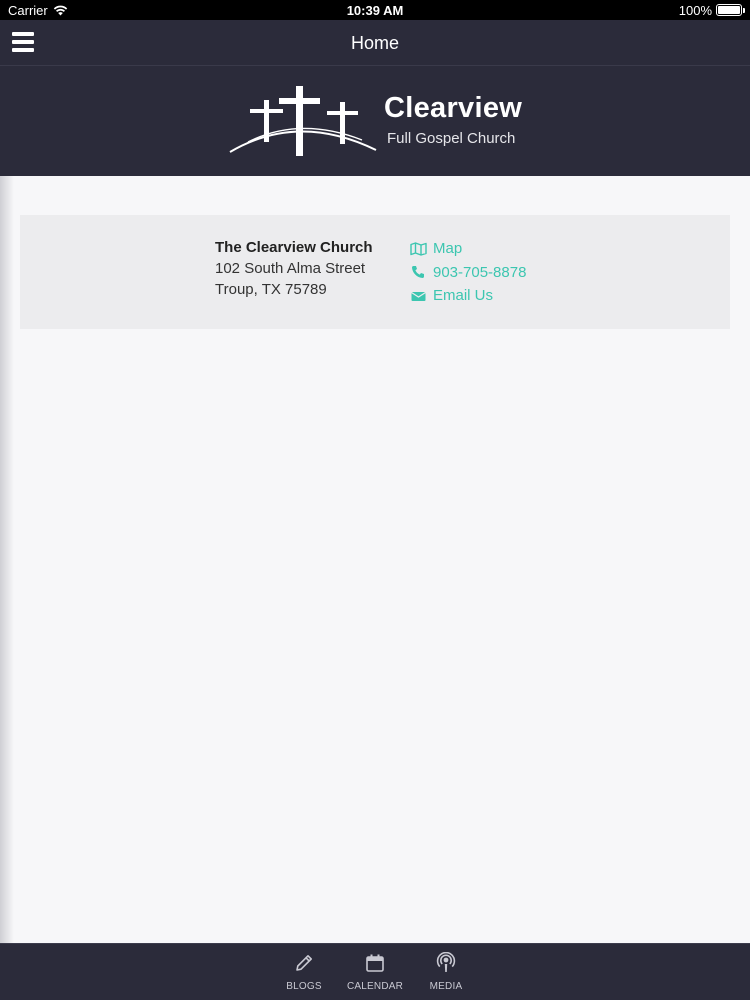  Describe the element at coordinates (418, 249) in the screenshot. I see `map-icon` at that location.